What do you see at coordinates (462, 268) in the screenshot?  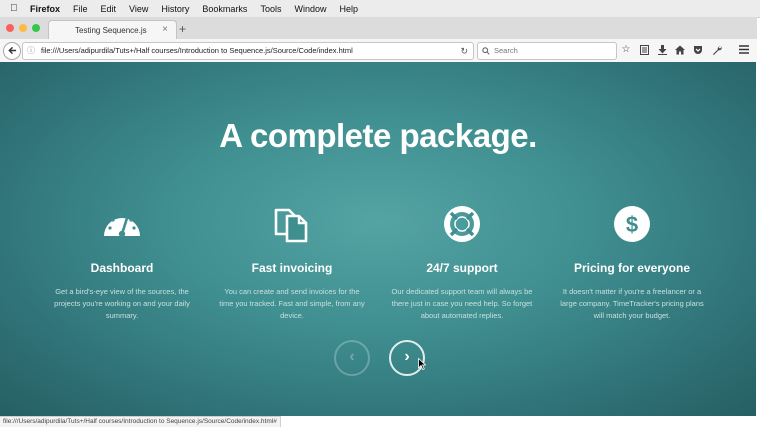 I see `feature-title: 24/7 support` at bounding box center [462, 268].